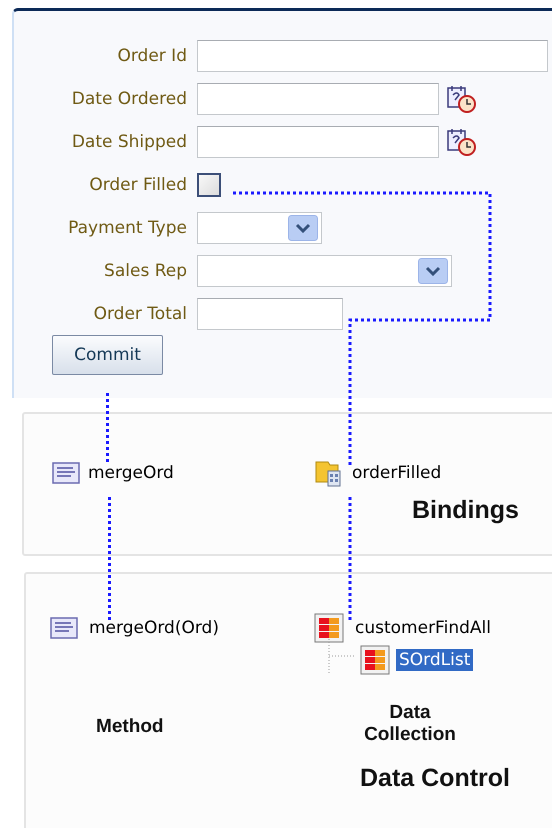  What do you see at coordinates (128, 142) in the screenshot?
I see `field-label: Date Shipped` at bounding box center [128, 142].